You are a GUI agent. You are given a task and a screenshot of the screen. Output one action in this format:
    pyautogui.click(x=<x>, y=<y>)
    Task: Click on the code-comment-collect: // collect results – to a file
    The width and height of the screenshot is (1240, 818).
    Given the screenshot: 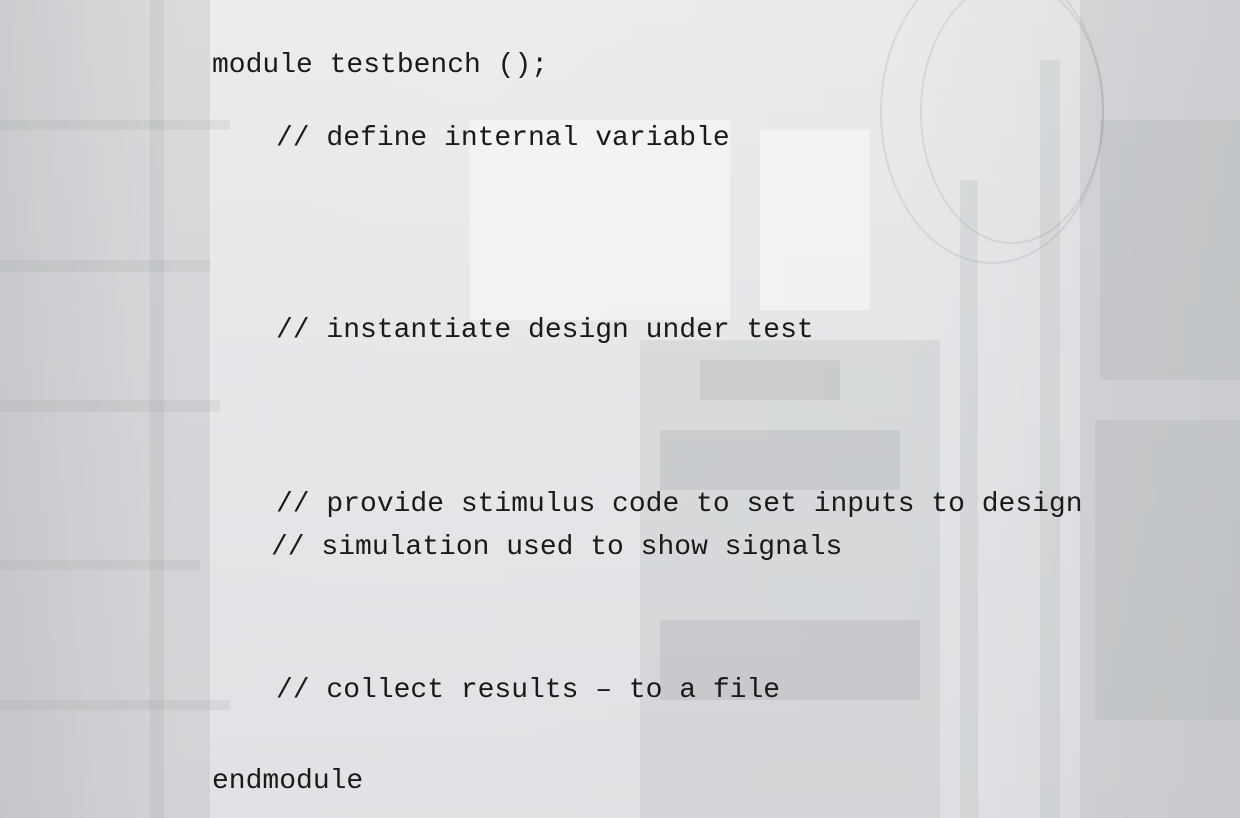 What is the action you would take?
    pyautogui.click(x=528, y=690)
    